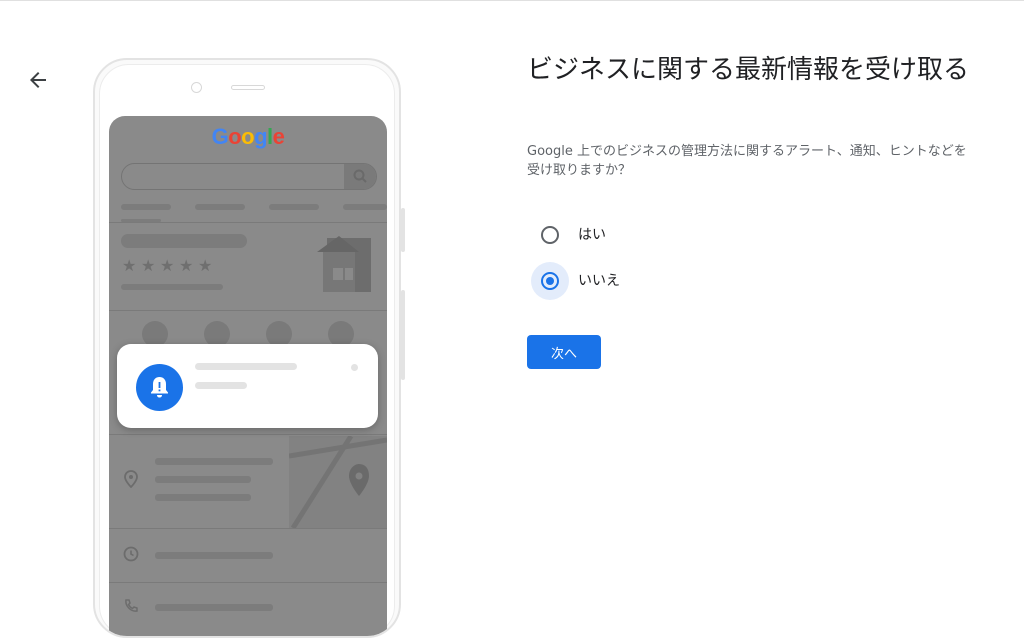 The width and height of the screenshot is (1024, 638). Describe the element at coordinates (261, 136) in the screenshot. I see `logo-letter: g` at that location.